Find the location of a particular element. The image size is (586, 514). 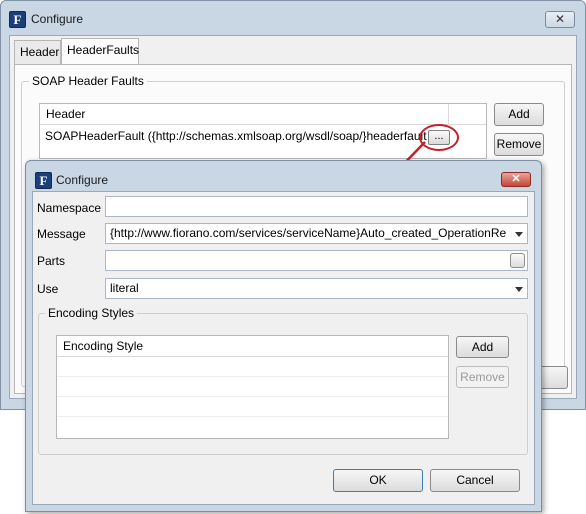

tab-header-faults: HeaderFaults is located at coordinates (100, 51).